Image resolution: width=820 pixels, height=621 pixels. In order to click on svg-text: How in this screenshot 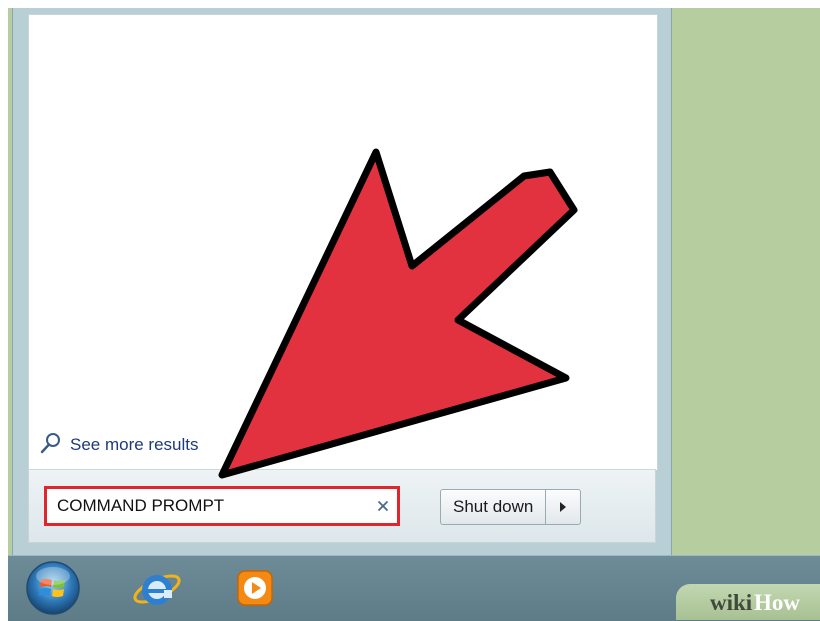, I will do `click(777, 602)`.